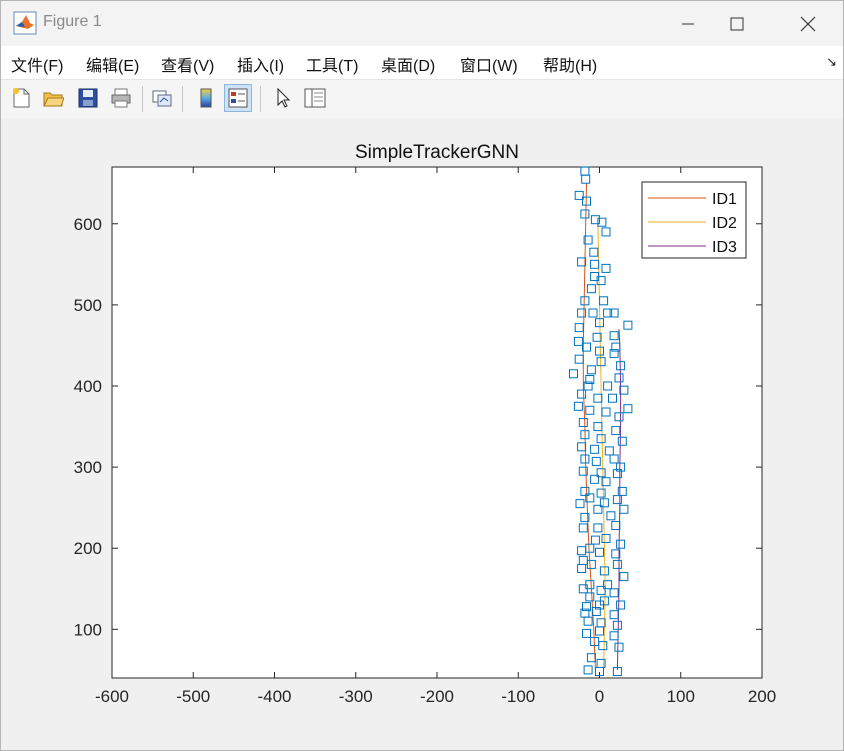  What do you see at coordinates (88, 305) in the screenshot?
I see `y-tick-label: 500` at bounding box center [88, 305].